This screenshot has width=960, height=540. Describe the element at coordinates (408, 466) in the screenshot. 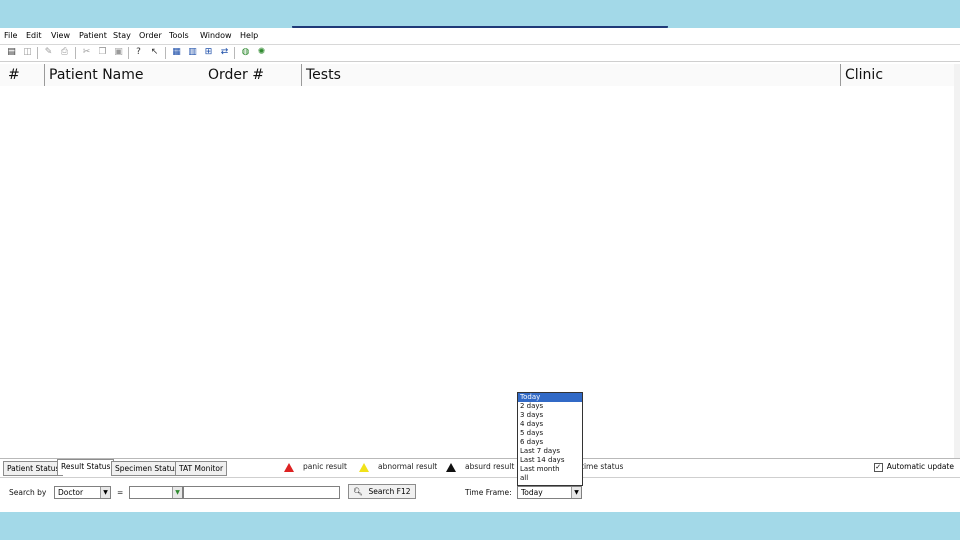

I see `legend-abnormal-label: abnormal result` at that location.